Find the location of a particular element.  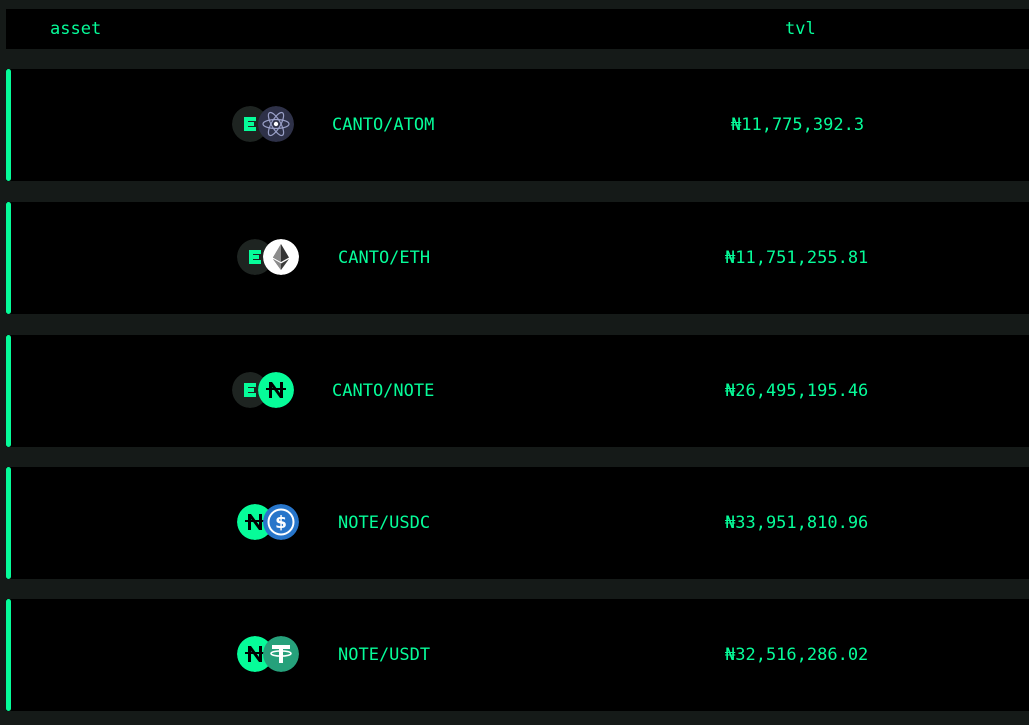

tvl-value: ₦33,951,810.96 is located at coordinates (797, 523).